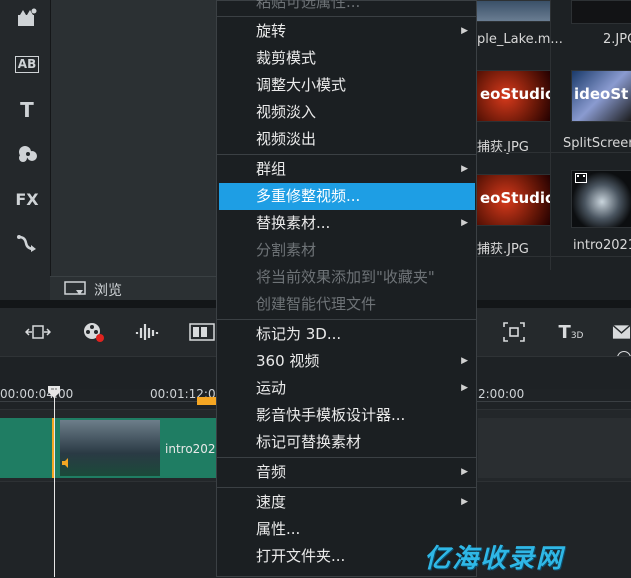  What do you see at coordinates (133, 288) in the screenshot?
I see `browse-button: 浏览` at bounding box center [133, 288].